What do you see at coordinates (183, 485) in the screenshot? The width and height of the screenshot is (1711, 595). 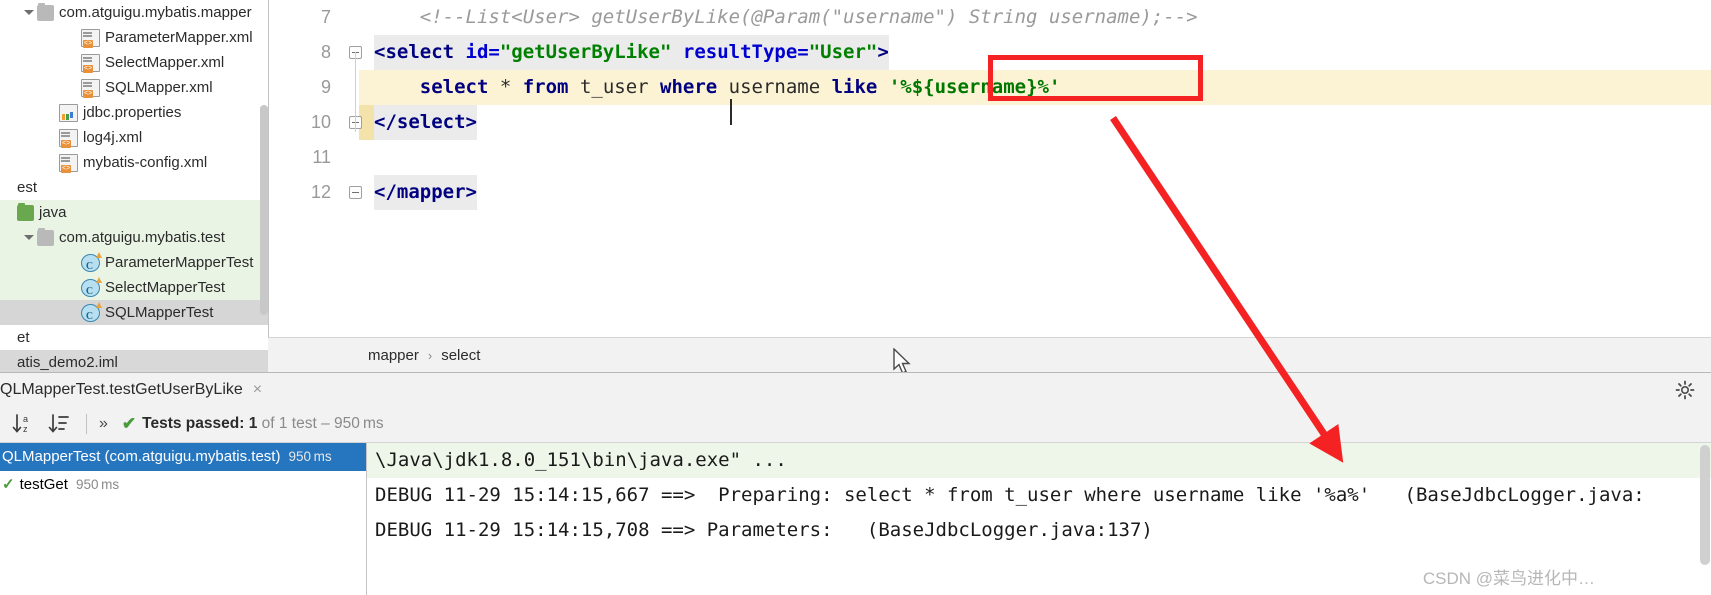 I see `test-row-method: ✓ testGet 950 ms` at bounding box center [183, 485].